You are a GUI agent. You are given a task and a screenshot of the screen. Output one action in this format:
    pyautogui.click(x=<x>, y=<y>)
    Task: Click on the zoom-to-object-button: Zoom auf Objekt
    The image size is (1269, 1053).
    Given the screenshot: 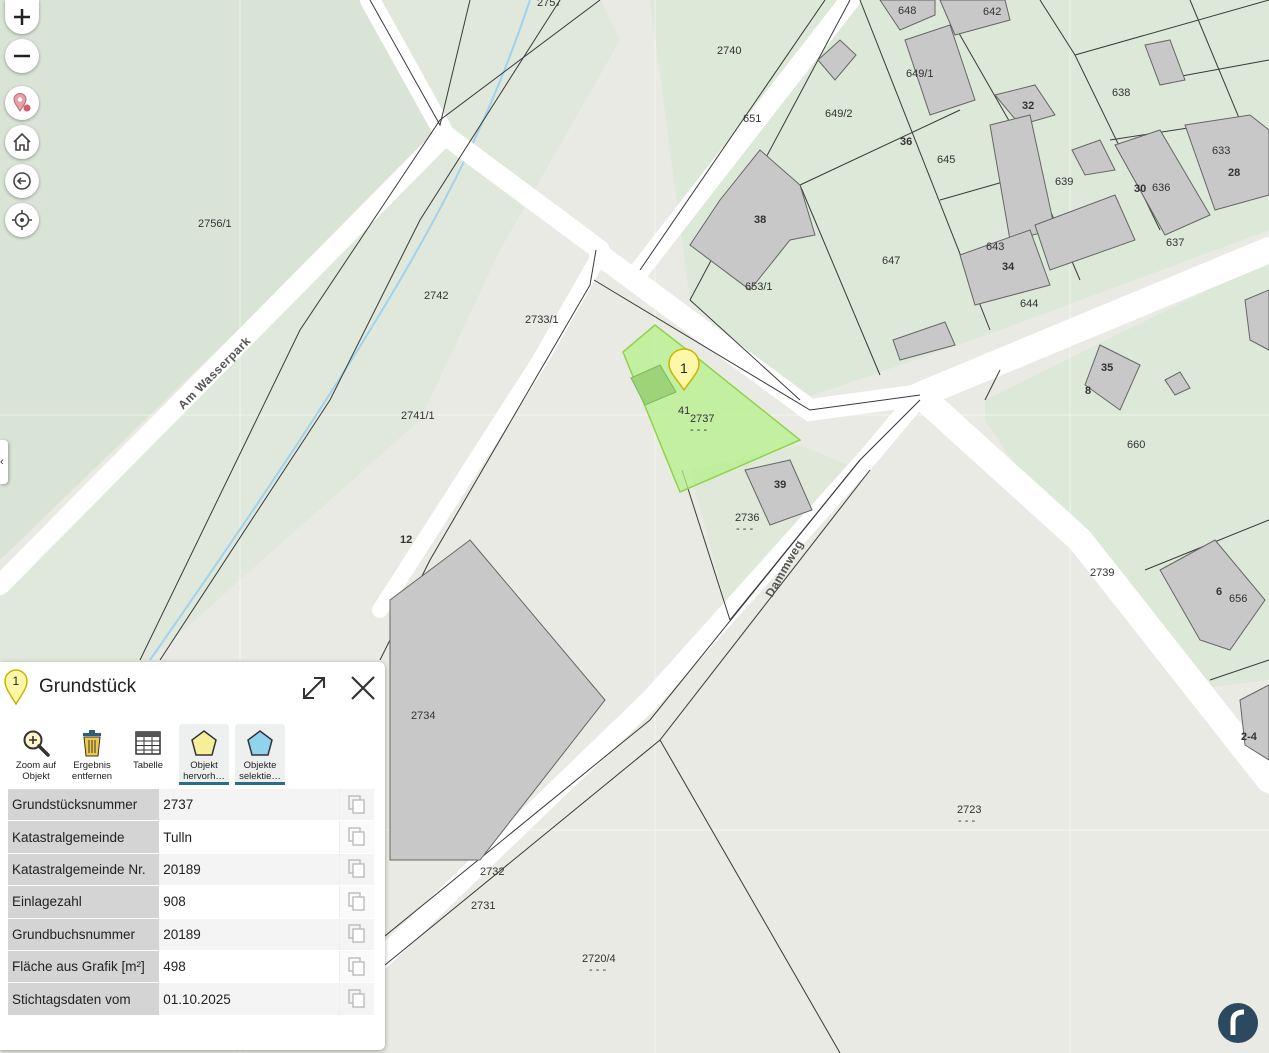 What is the action you would take?
    pyautogui.click(x=36, y=755)
    